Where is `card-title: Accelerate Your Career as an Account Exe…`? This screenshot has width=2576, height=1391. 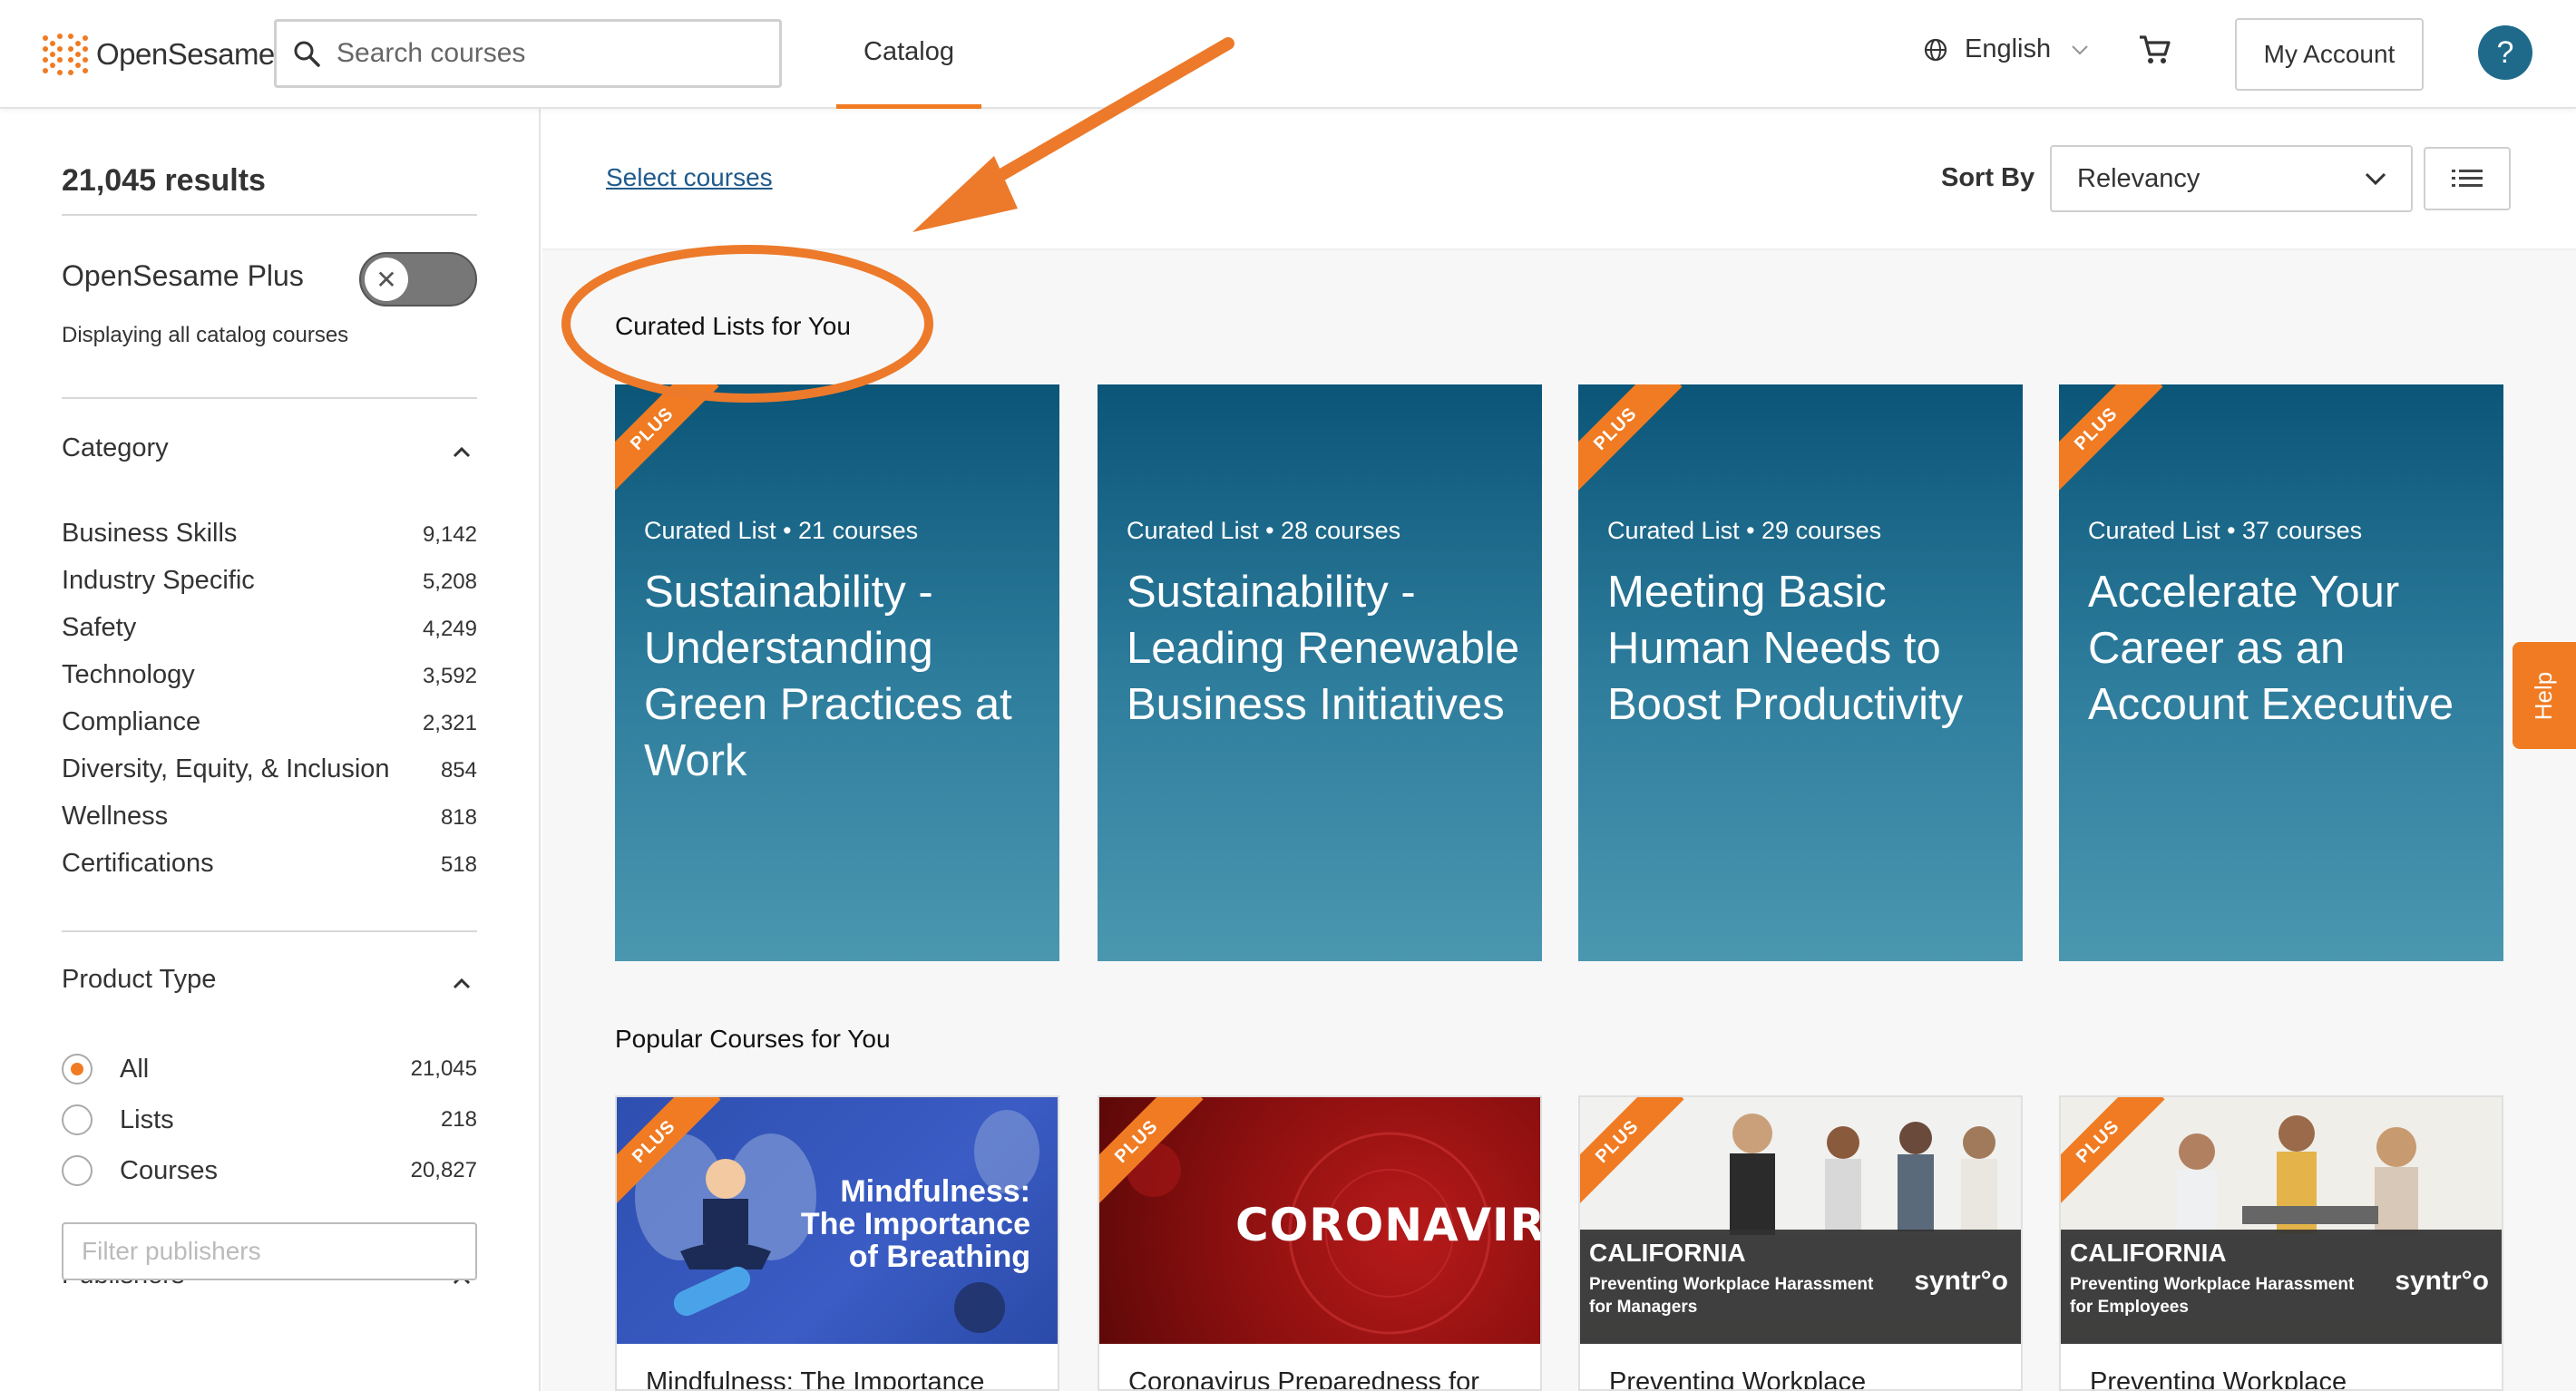
card-title: Accelerate Your Career as an Account Exe… is located at coordinates (2271, 648).